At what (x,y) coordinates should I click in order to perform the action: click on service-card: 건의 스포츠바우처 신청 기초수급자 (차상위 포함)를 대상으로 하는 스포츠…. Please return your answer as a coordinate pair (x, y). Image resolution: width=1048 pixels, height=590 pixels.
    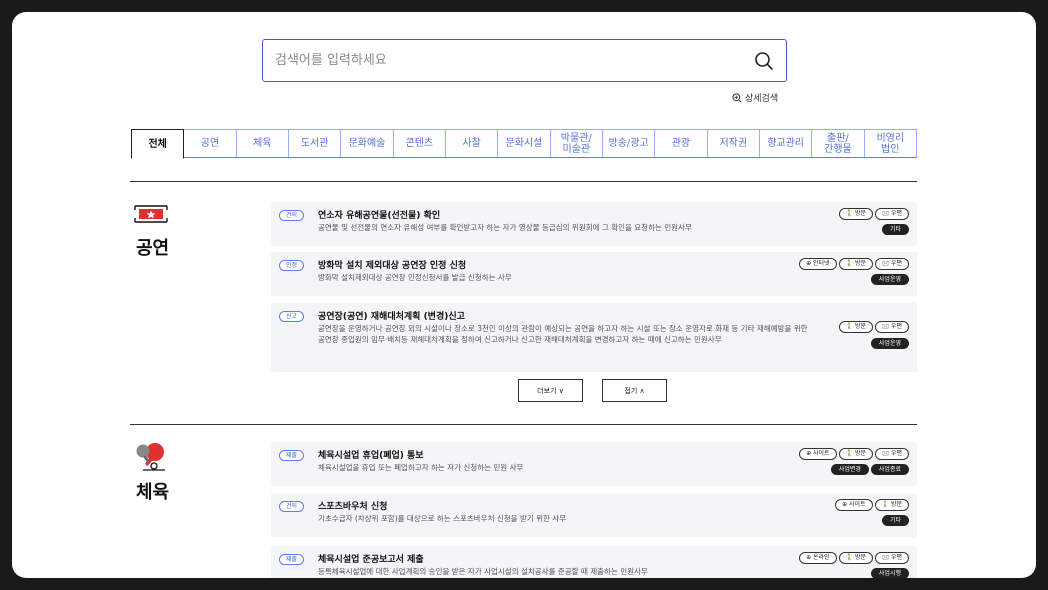
    Looking at the image, I should click on (594, 515).